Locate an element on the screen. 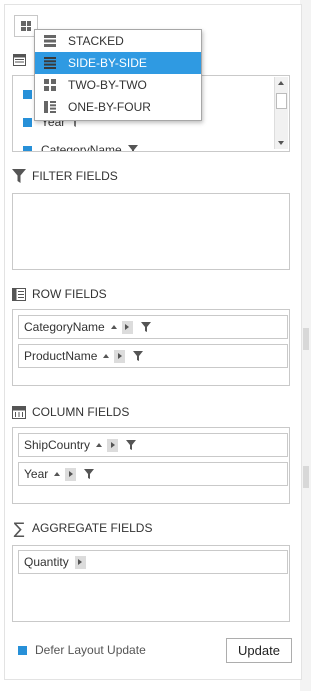  row-fields-header: ROW FIELDS is located at coordinates (59, 294).